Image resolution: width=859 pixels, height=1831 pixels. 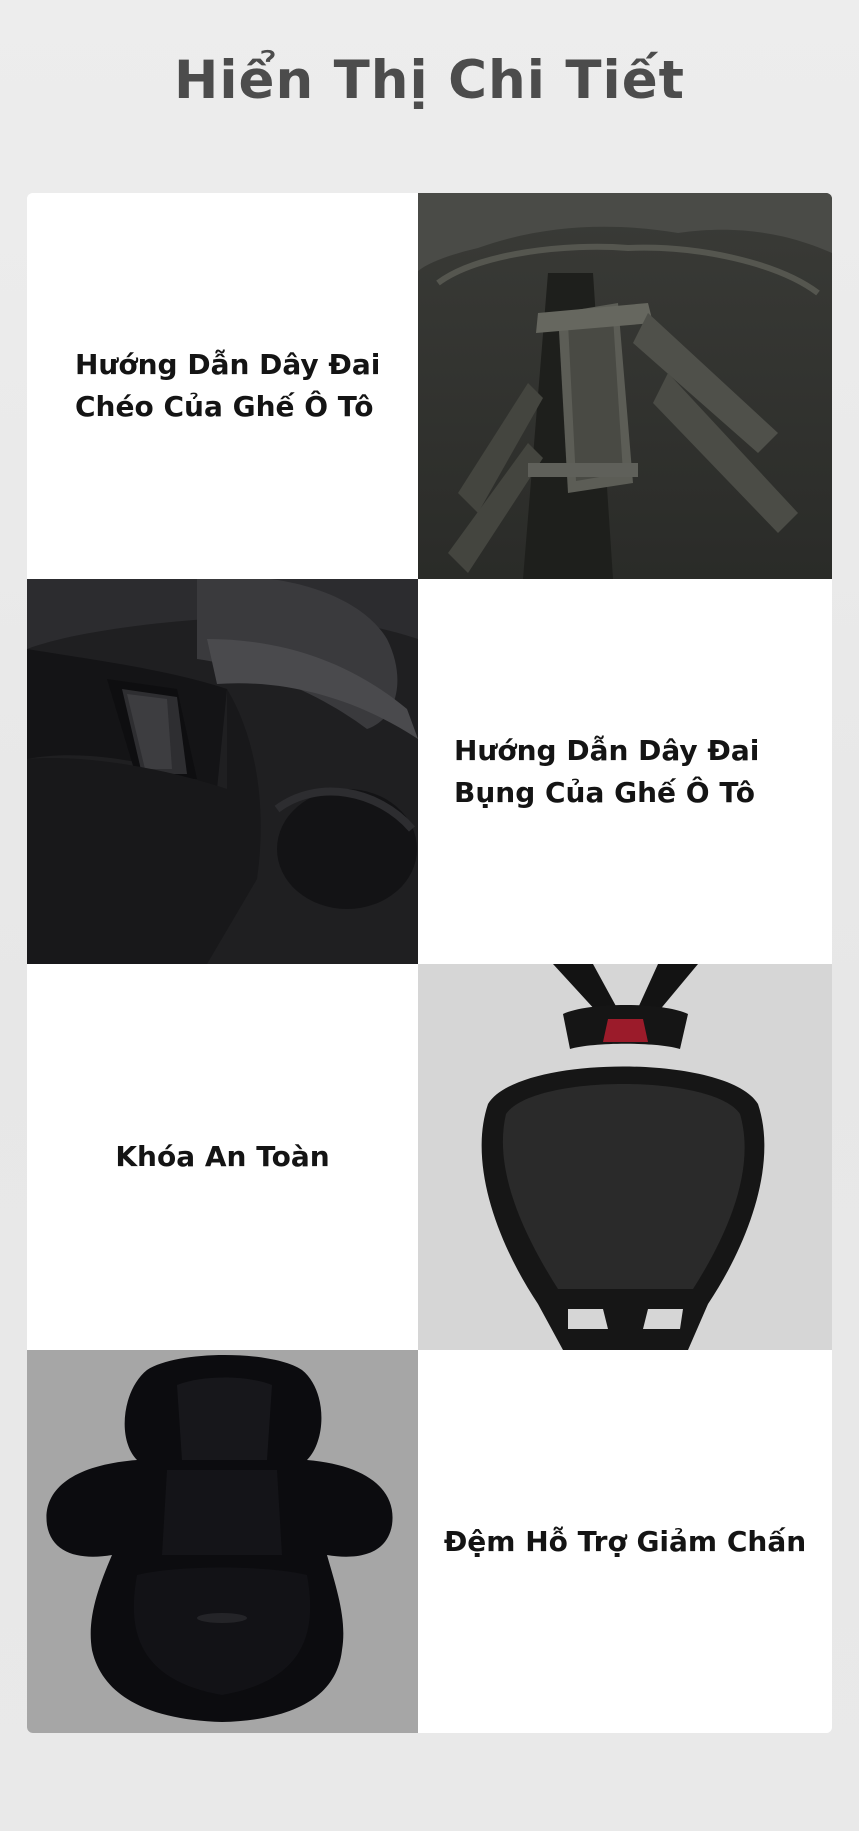 What do you see at coordinates (625, 386) in the screenshot?
I see `diagonal-belt-guide-photo` at bounding box center [625, 386].